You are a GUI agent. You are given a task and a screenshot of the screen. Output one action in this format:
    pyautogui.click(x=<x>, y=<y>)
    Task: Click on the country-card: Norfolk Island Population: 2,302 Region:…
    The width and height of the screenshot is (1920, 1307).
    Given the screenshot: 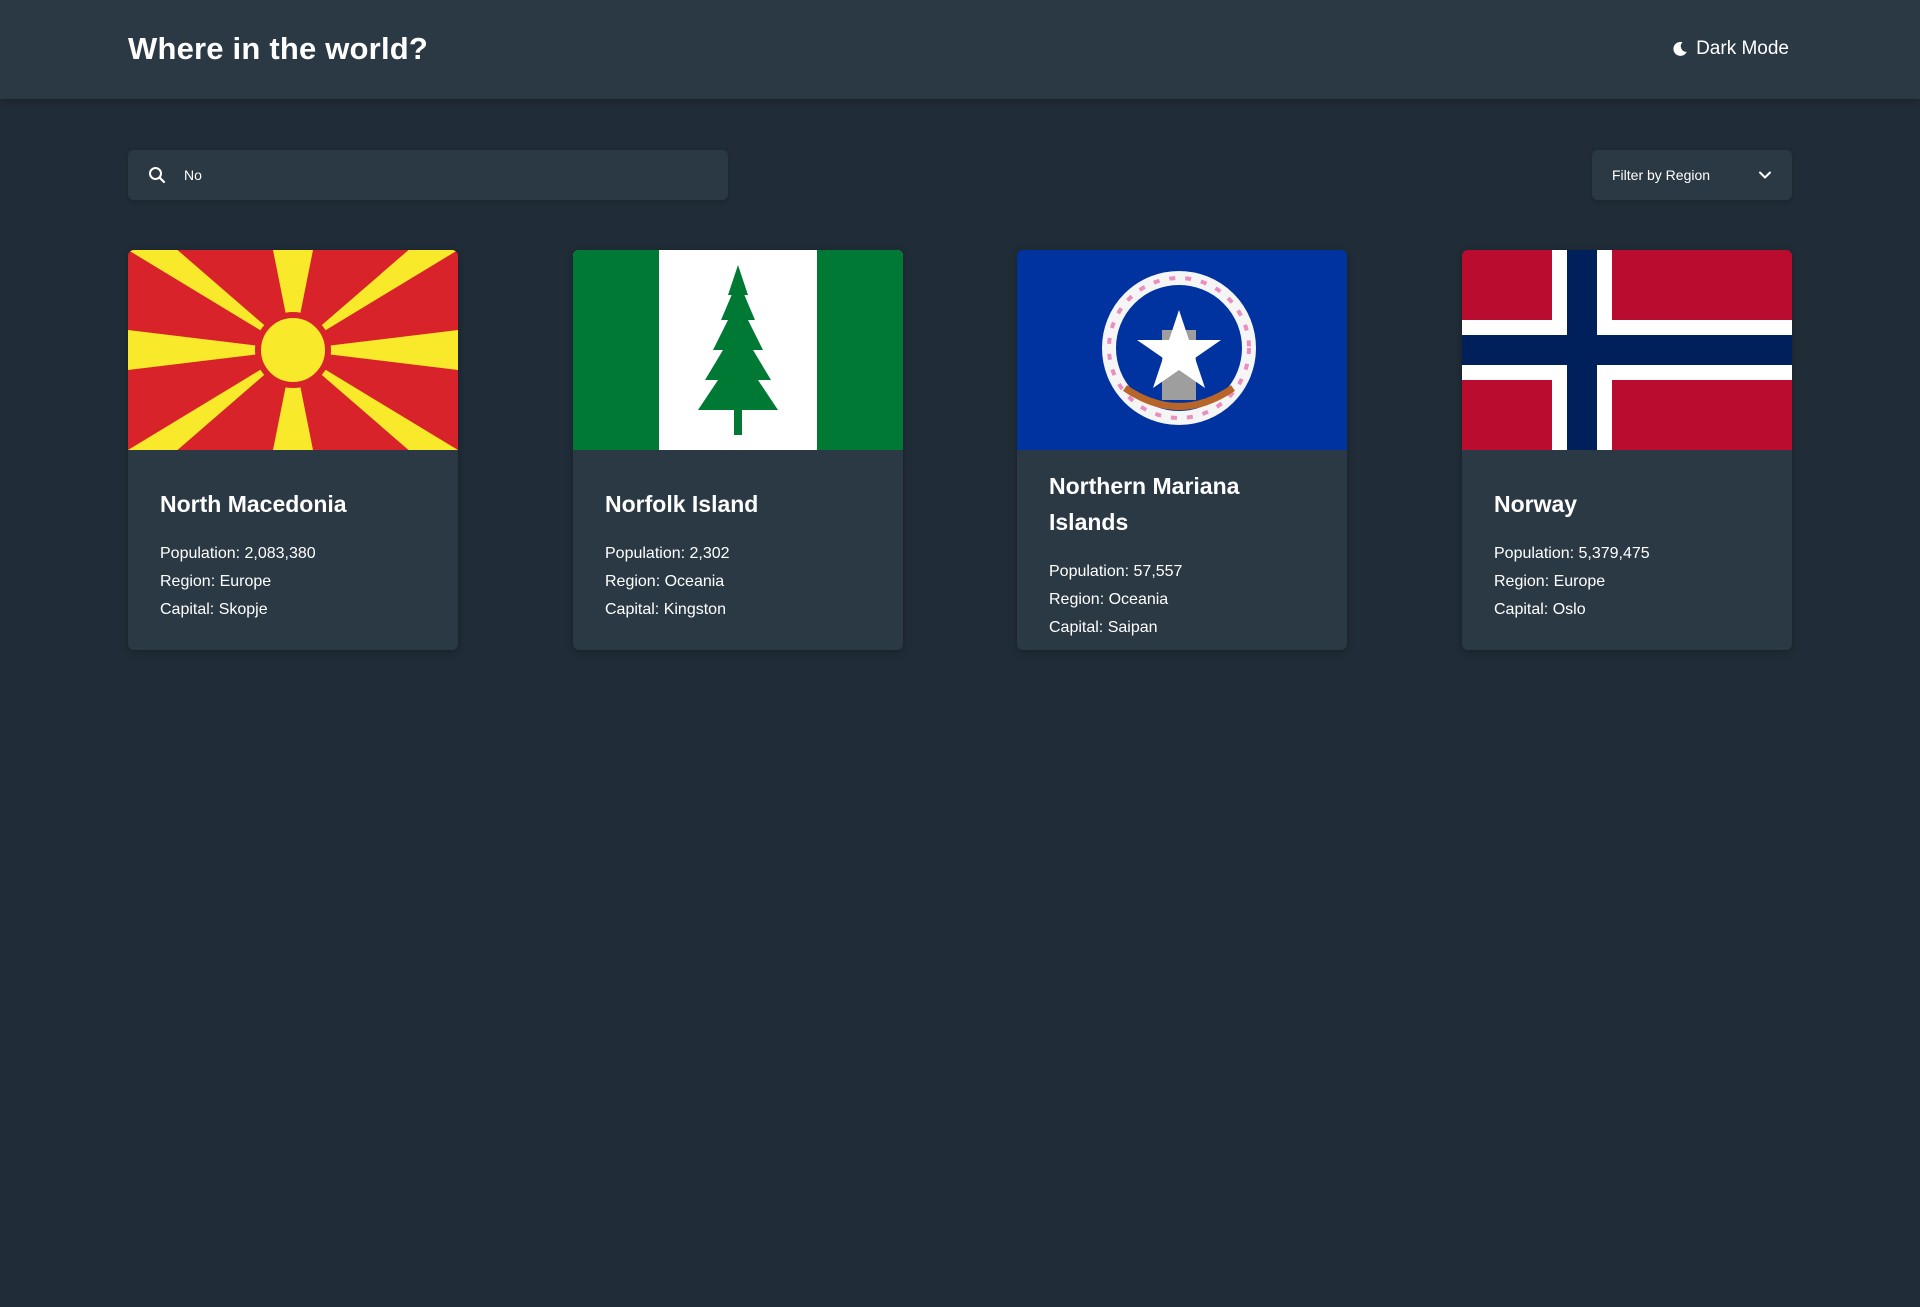 What is the action you would take?
    pyautogui.click(x=738, y=450)
    